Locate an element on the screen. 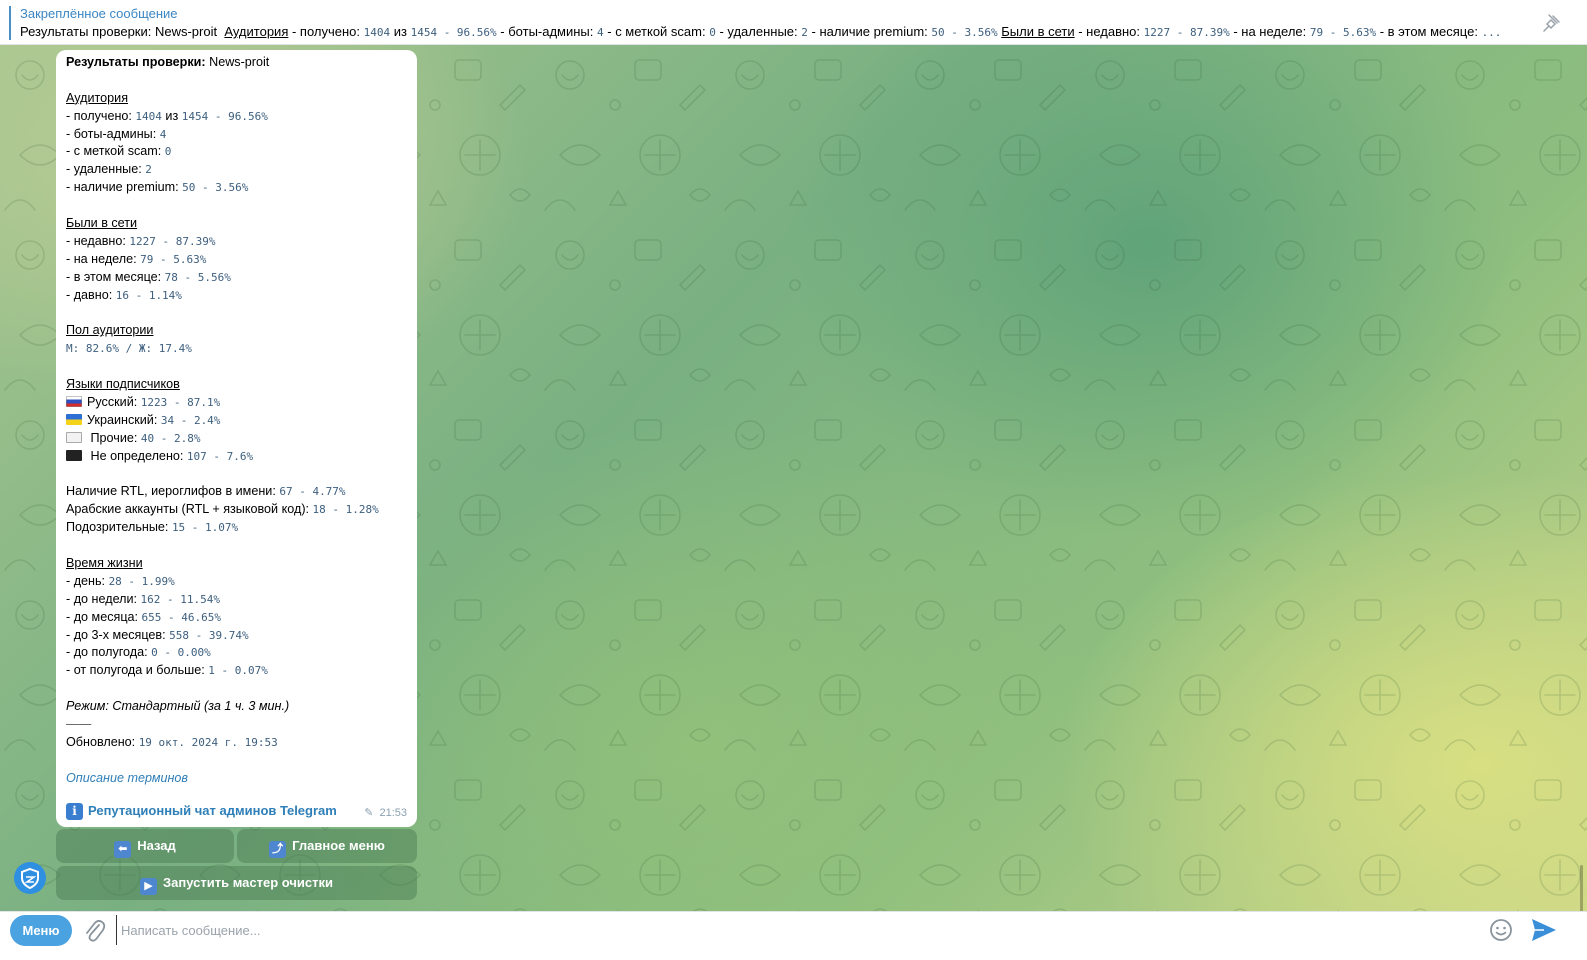 The height and width of the screenshot is (960, 1587). pinned-accent-line is located at coordinates (10, 23).